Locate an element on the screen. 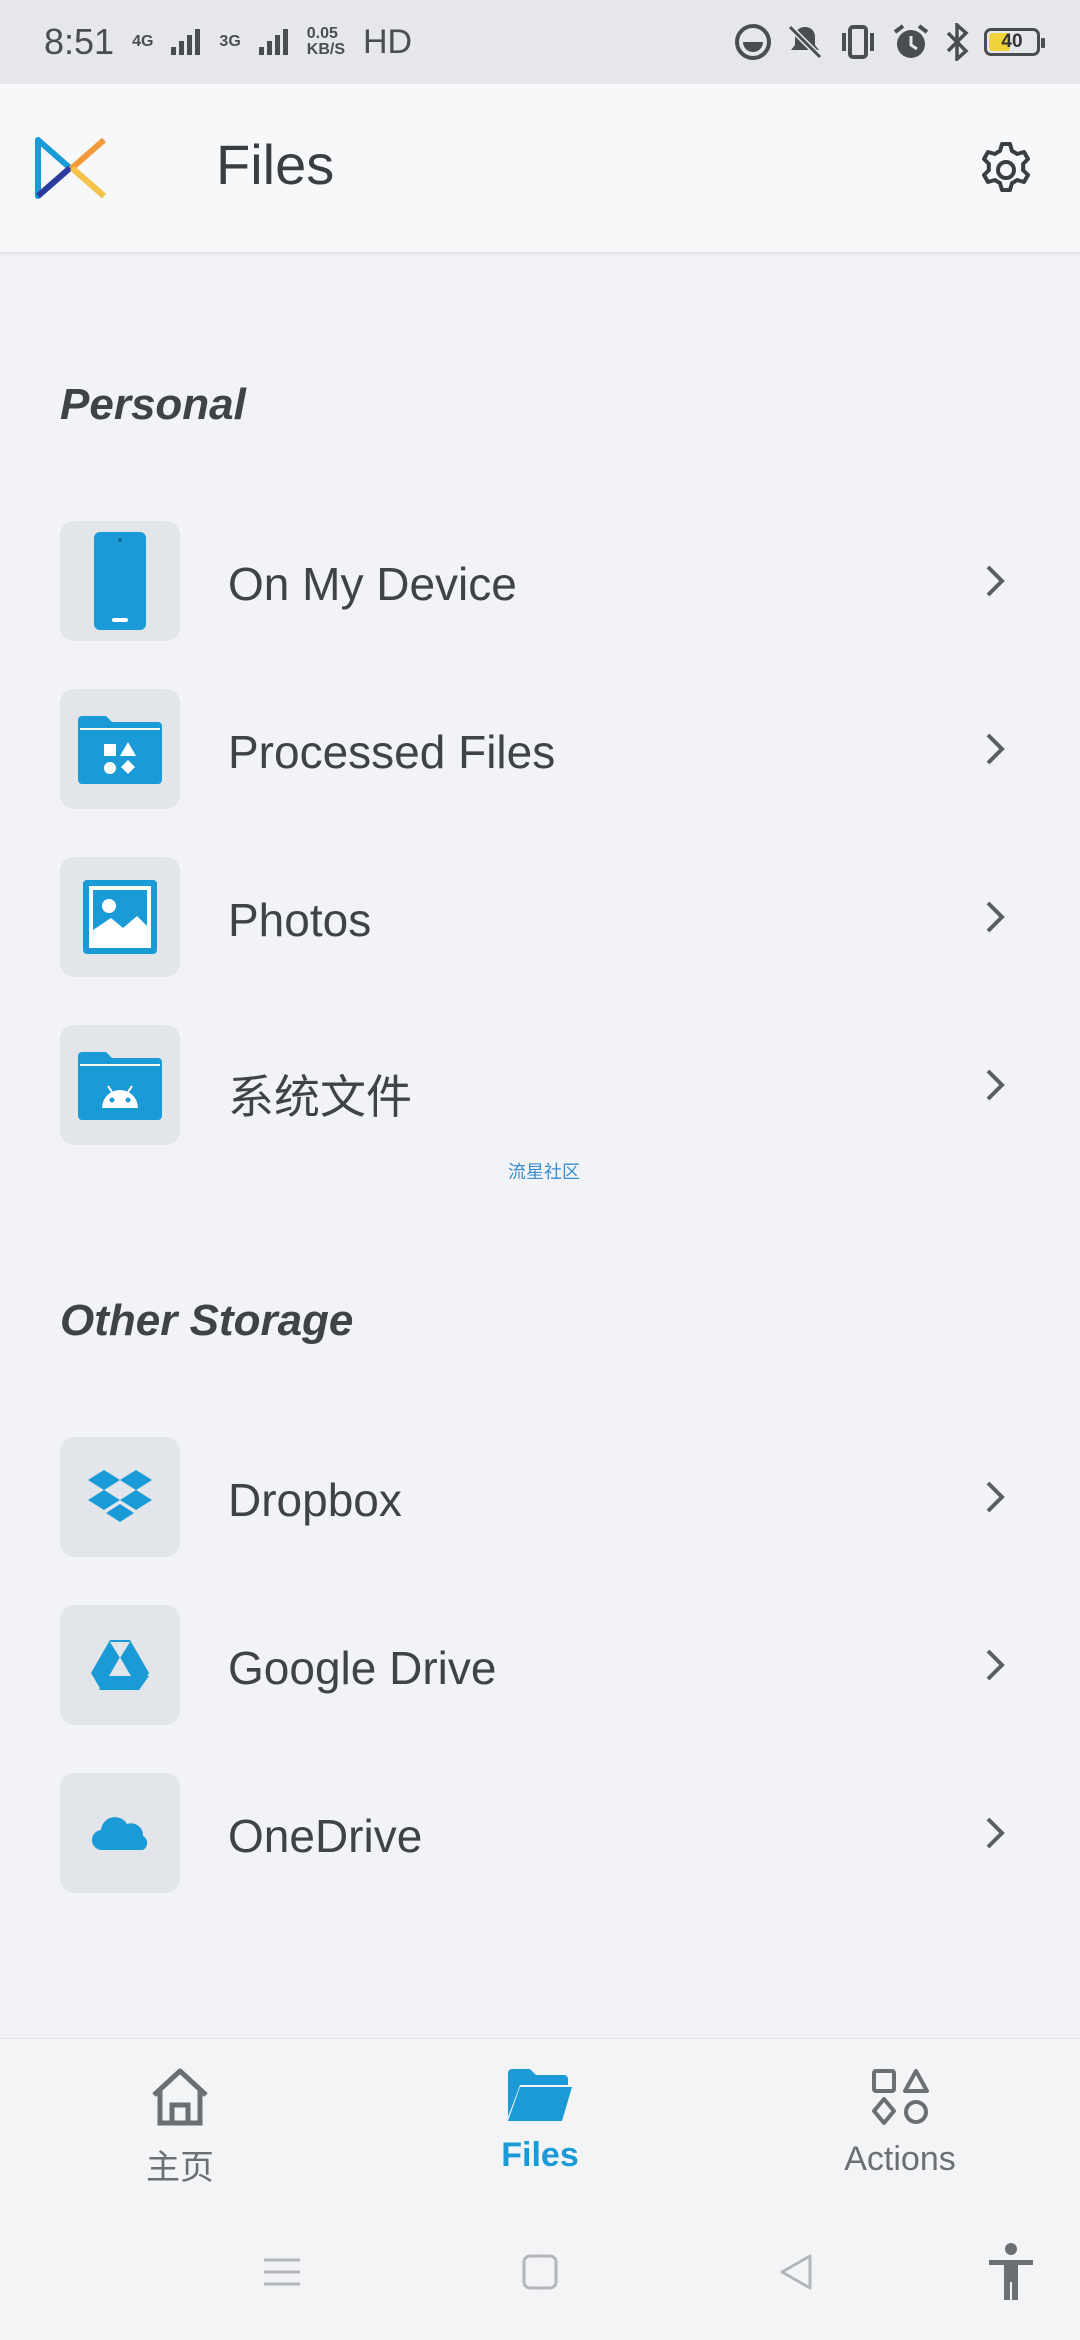 The height and width of the screenshot is (2340, 1080). android-folder-icon is located at coordinates (120, 1086).